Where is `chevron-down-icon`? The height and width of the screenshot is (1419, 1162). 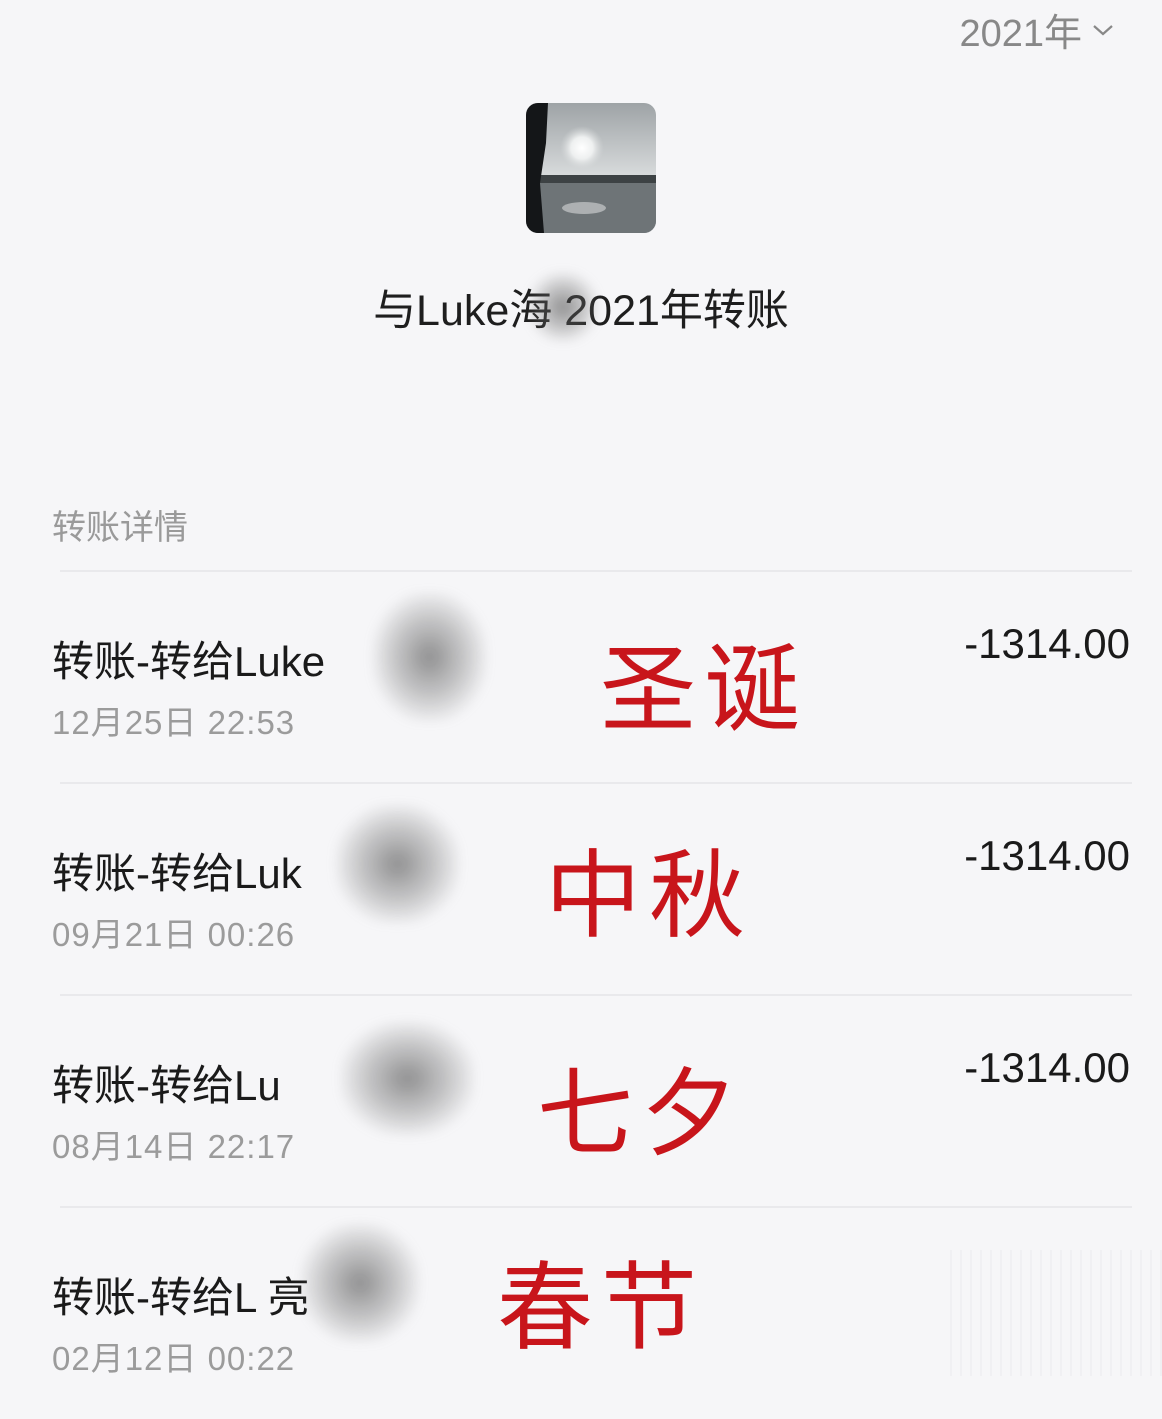
chevron-down-icon is located at coordinates (1103, 30).